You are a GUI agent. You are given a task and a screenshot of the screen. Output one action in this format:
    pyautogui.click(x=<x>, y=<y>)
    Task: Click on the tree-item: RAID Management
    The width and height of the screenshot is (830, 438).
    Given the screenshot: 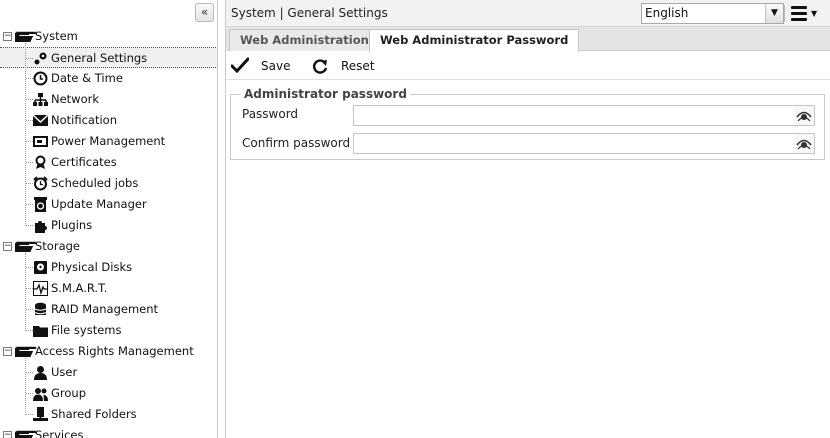 What is the action you would take?
    pyautogui.click(x=108, y=309)
    